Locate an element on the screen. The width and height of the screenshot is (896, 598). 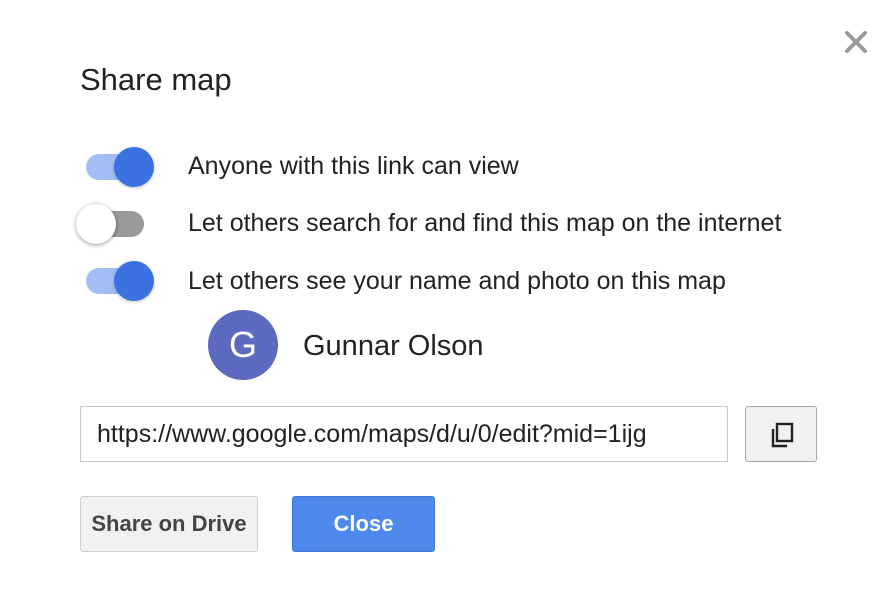
close-button: Close is located at coordinates (363, 524).